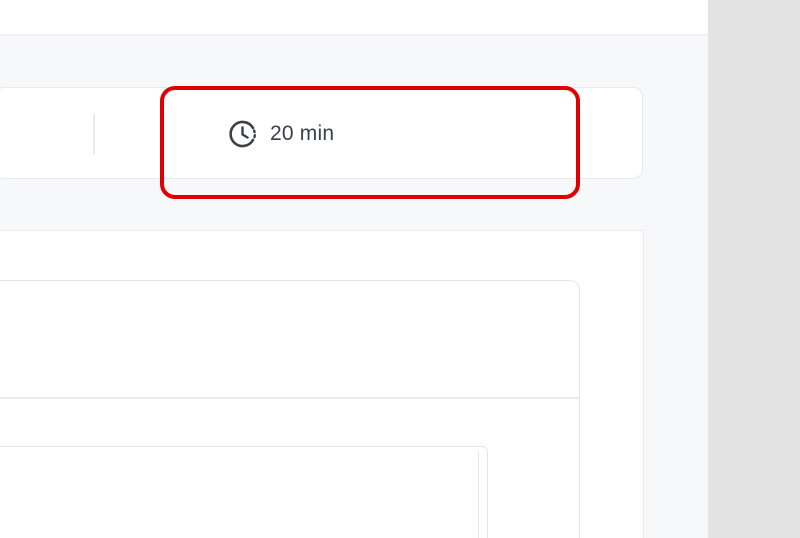 The width and height of the screenshot is (800, 538). I want to click on card-divider, so click(289, 398).